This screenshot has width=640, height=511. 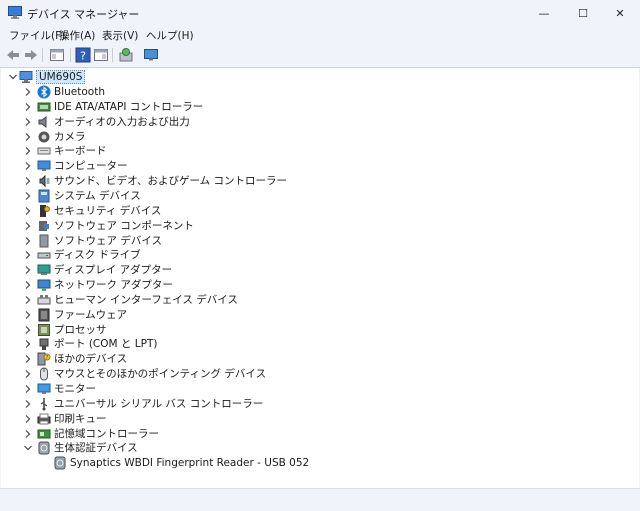 I want to click on tree-node: セキュリティ デバイス, so click(x=311, y=211).